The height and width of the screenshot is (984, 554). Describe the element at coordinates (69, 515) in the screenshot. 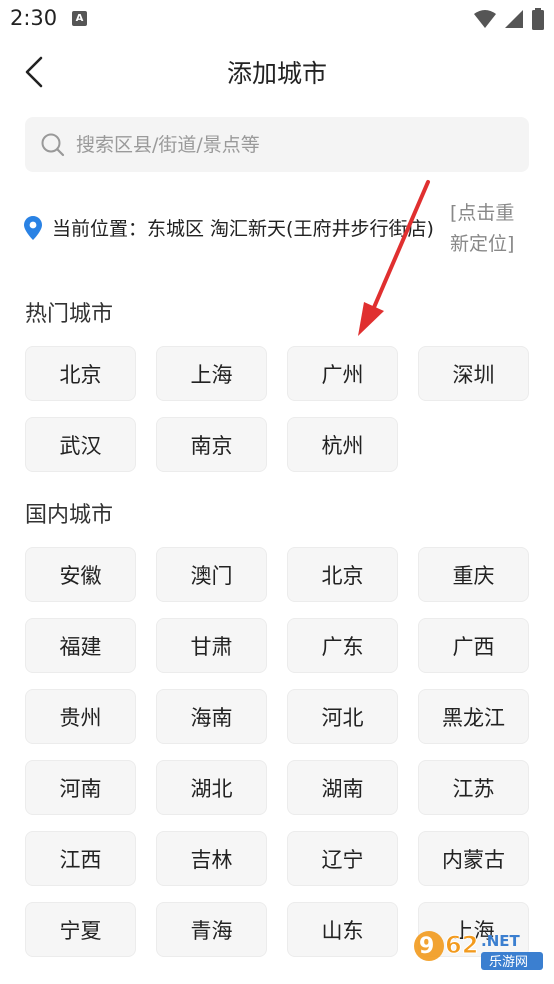

I see `domestic-cities-title: 国内城市` at that location.